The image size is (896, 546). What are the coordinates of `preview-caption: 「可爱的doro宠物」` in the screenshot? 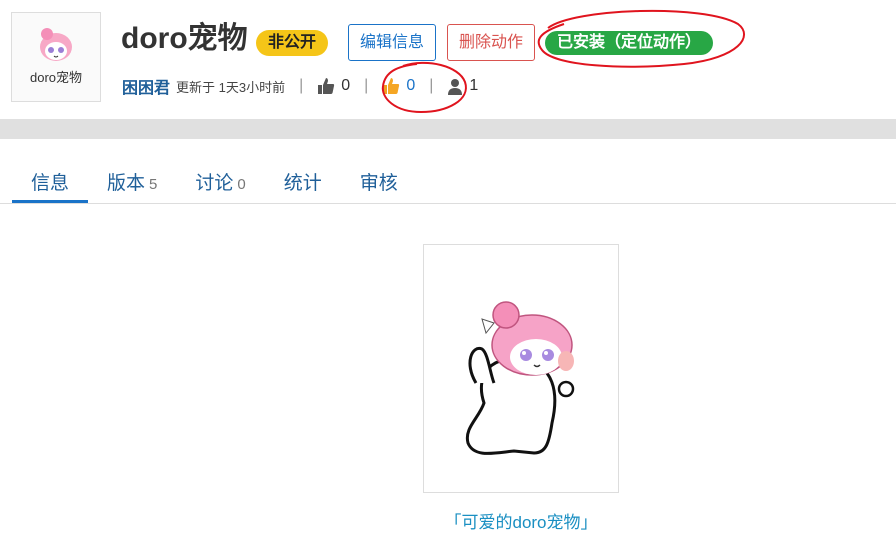 It's located at (521, 522).